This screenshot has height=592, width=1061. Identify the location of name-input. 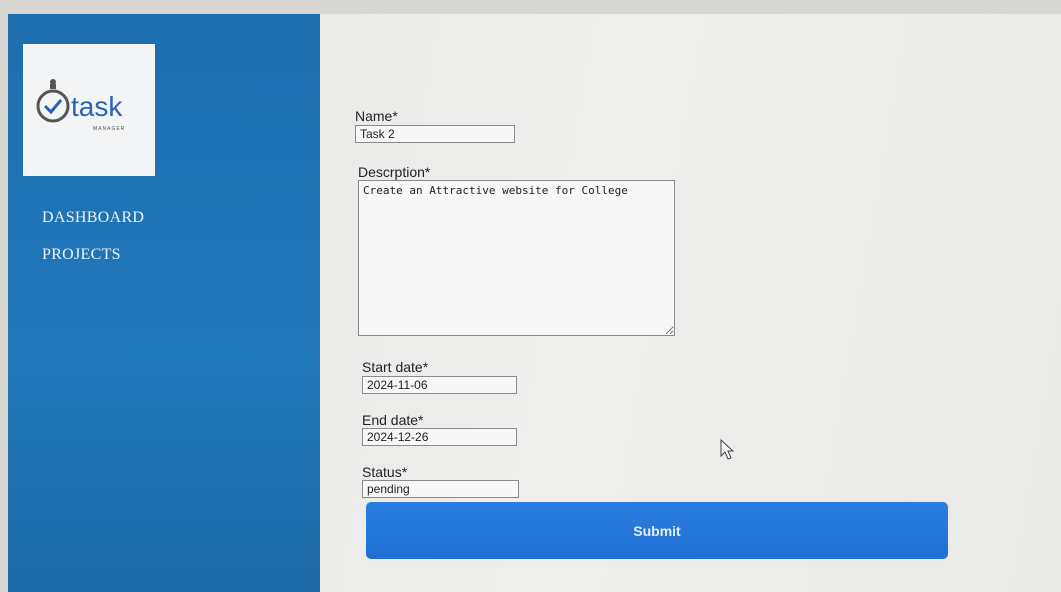
(435, 134).